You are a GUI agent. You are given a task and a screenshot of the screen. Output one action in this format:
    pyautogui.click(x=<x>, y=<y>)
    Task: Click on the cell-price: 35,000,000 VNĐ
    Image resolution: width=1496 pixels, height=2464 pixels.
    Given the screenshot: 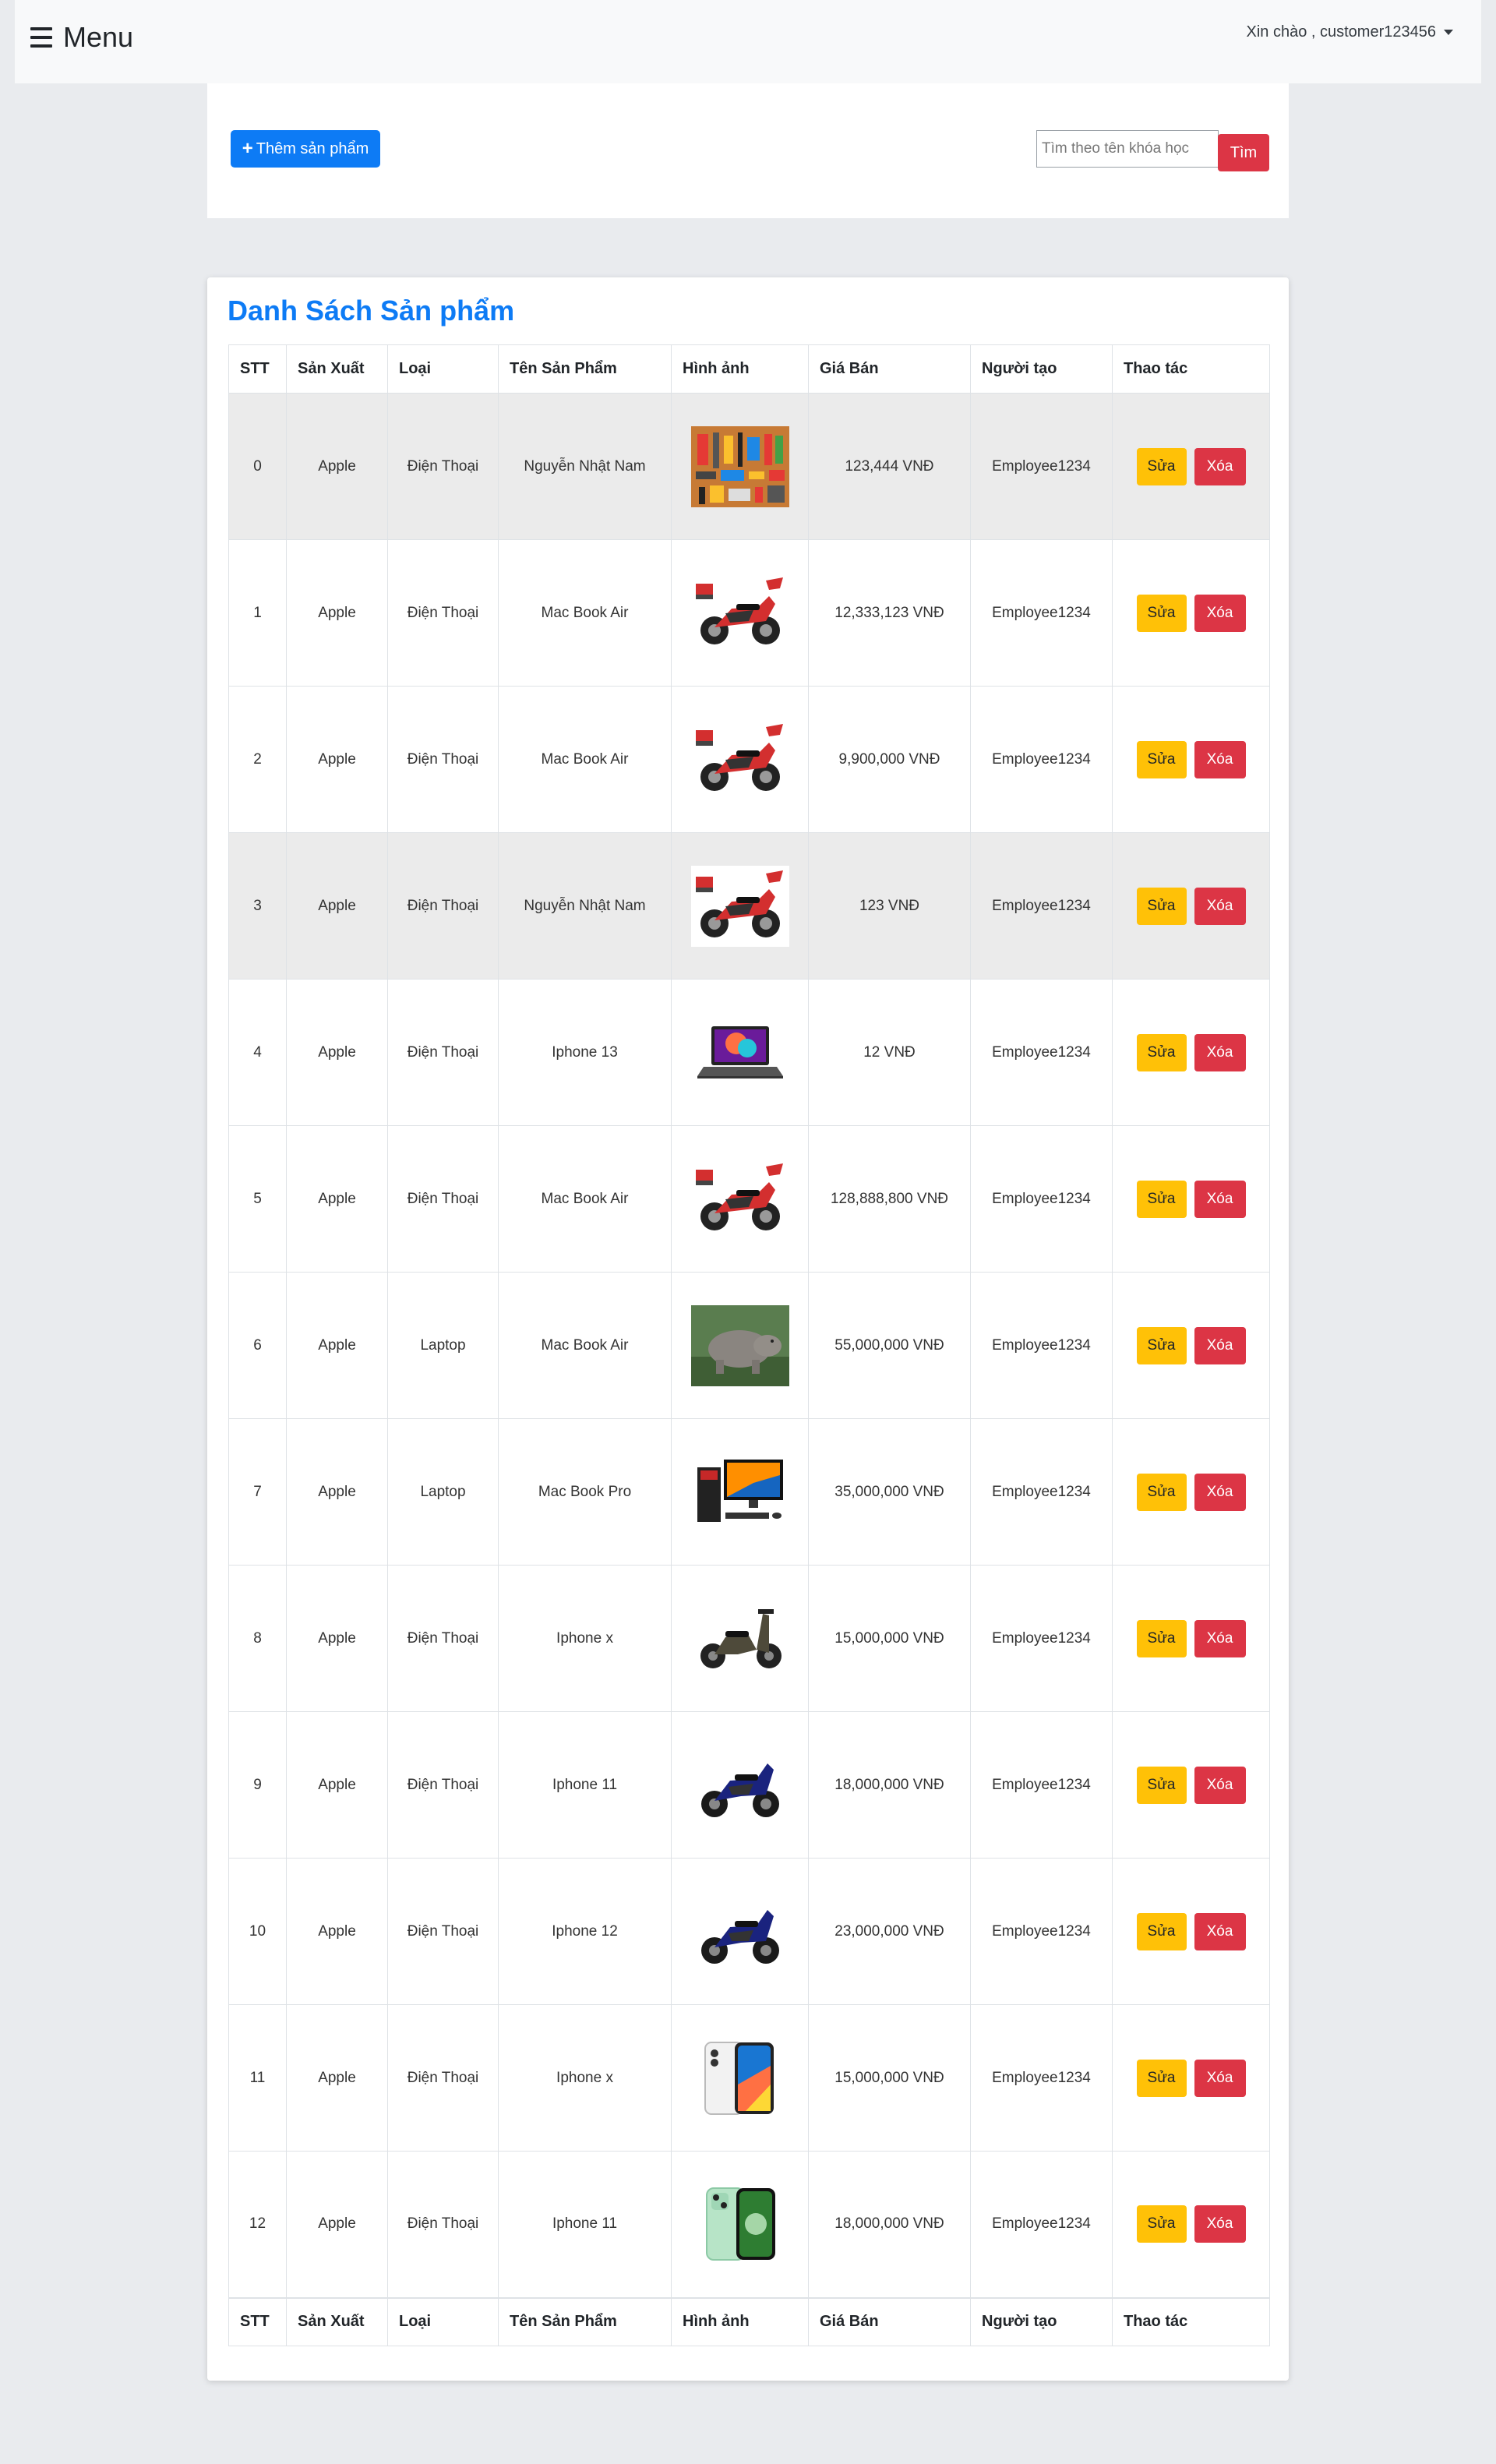 What is the action you would take?
    pyautogui.click(x=890, y=1492)
    